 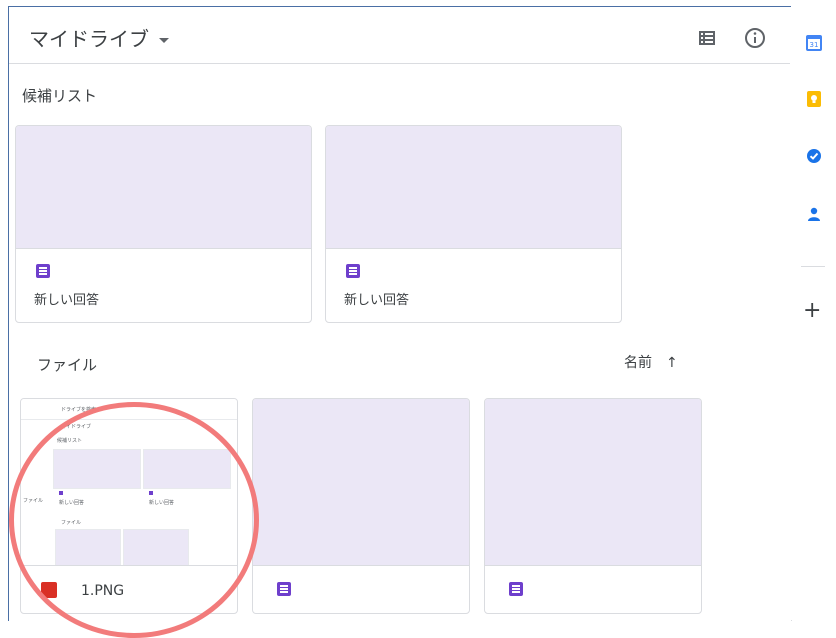 I want to click on preview-search-text: ドライブを検索, so click(x=79, y=410).